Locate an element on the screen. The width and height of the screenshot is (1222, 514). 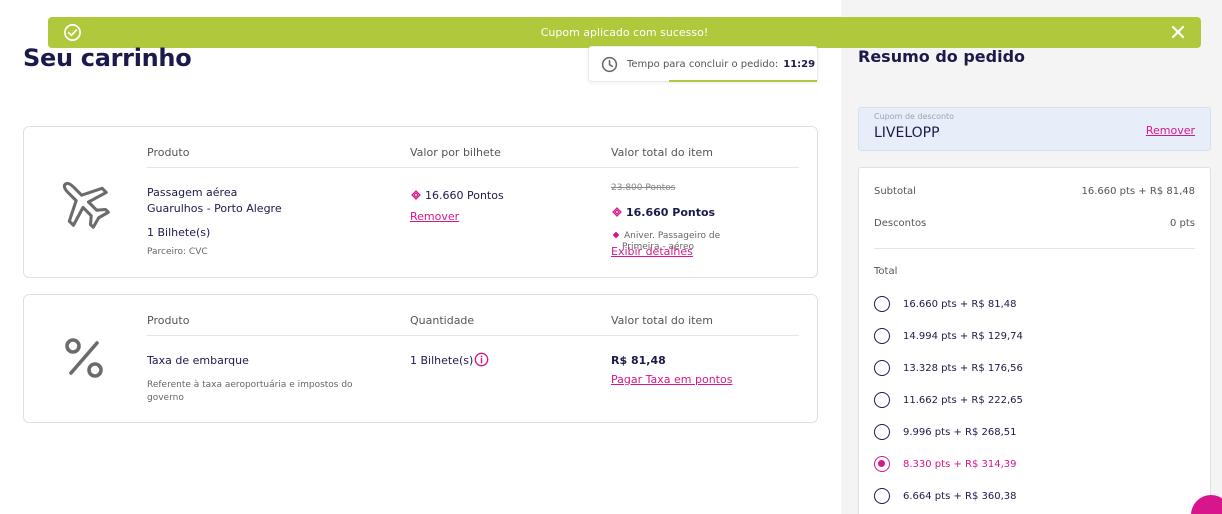
old-total: 23.800 Pontos is located at coordinates (643, 188).